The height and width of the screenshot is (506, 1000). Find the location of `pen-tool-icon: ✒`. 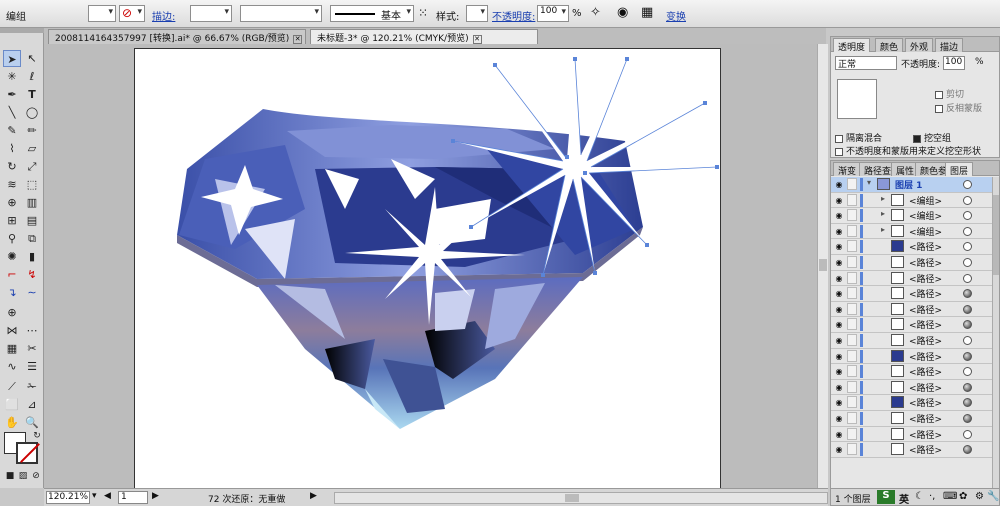

pen-tool-icon: ✒ is located at coordinates (12, 94).